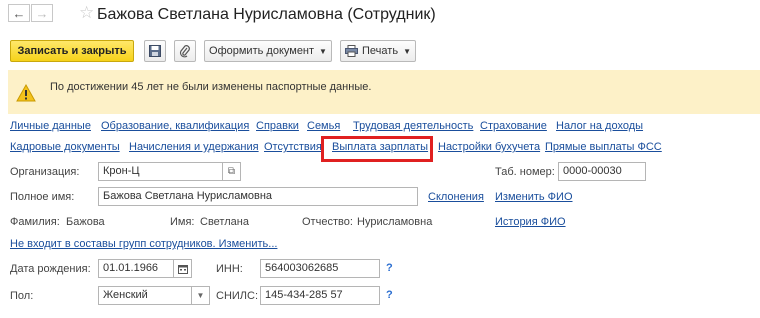 This screenshot has width=760, height=318. What do you see at coordinates (237, 296) in the screenshot?
I see `snils-label: СНИЛС:` at bounding box center [237, 296].